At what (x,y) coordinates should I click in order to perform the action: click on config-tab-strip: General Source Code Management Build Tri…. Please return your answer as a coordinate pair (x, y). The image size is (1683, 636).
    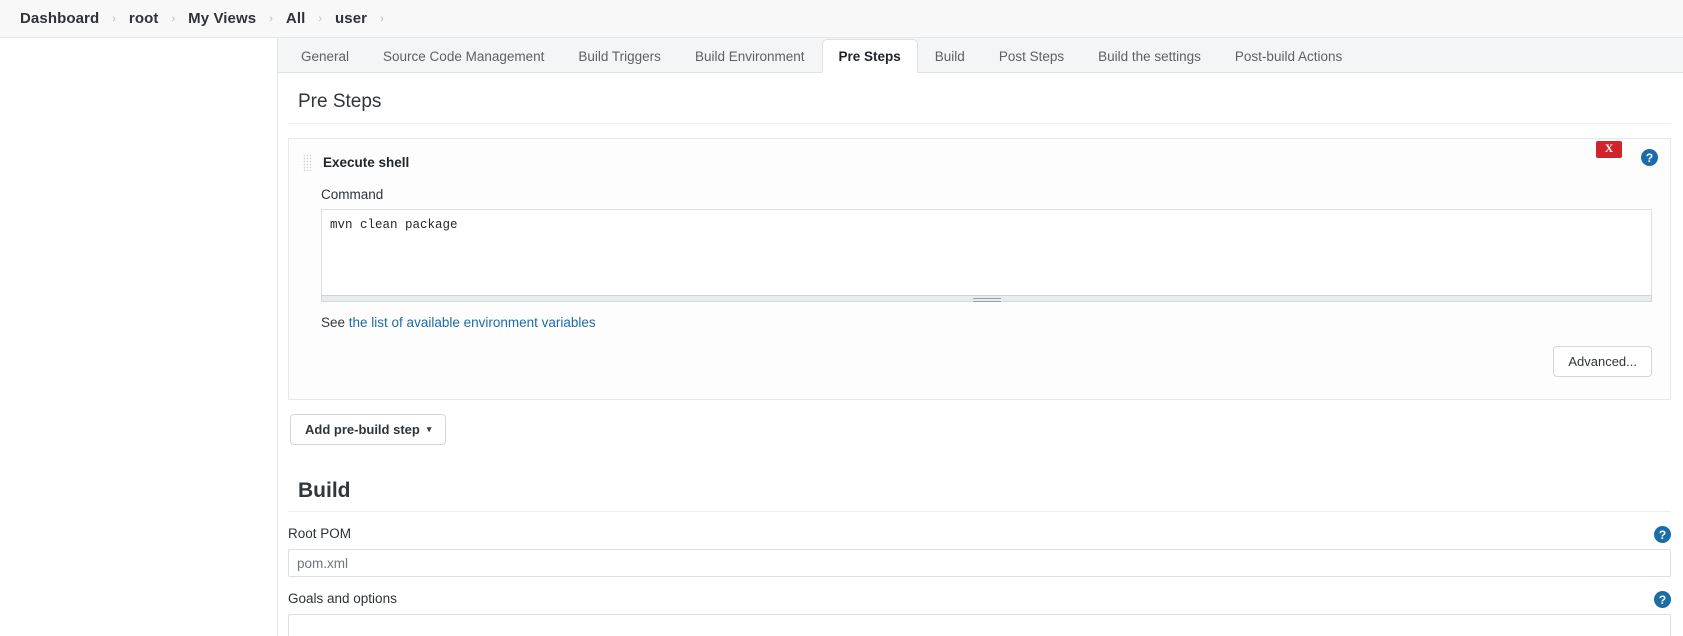
    Looking at the image, I should click on (980, 55).